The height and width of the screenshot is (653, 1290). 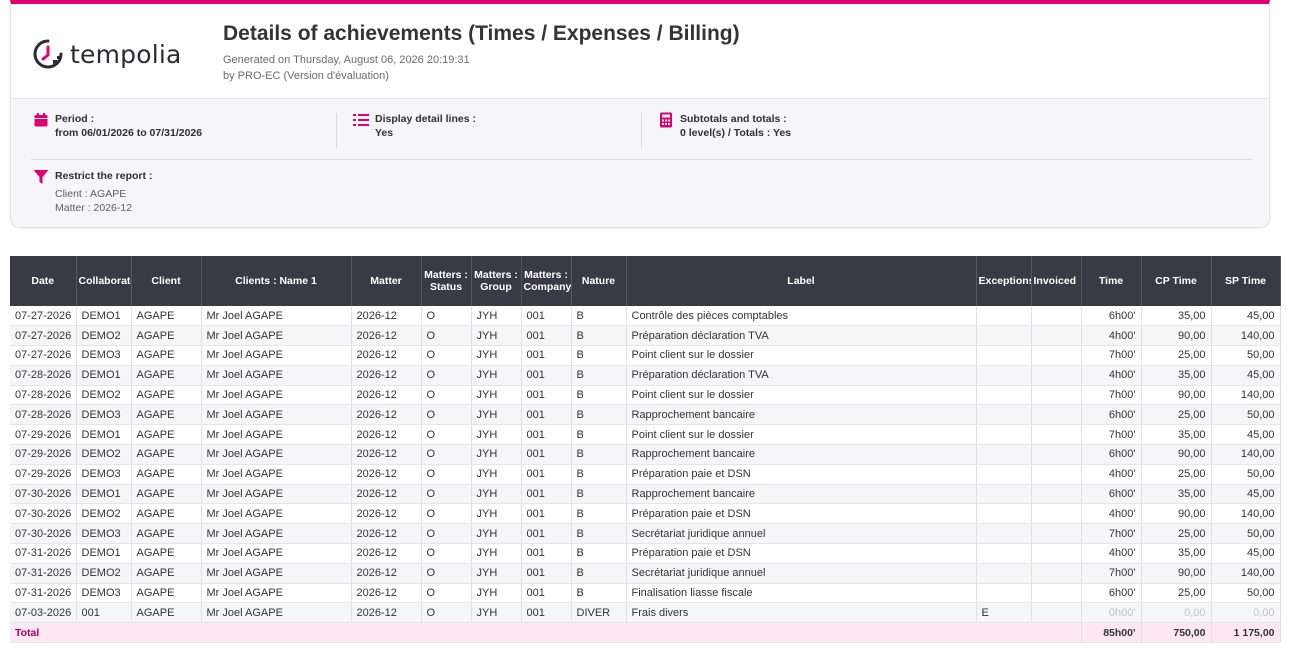 What do you see at coordinates (1176, 281) in the screenshot?
I see `column-header-cp-time: CP Time` at bounding box center [1176, 281].